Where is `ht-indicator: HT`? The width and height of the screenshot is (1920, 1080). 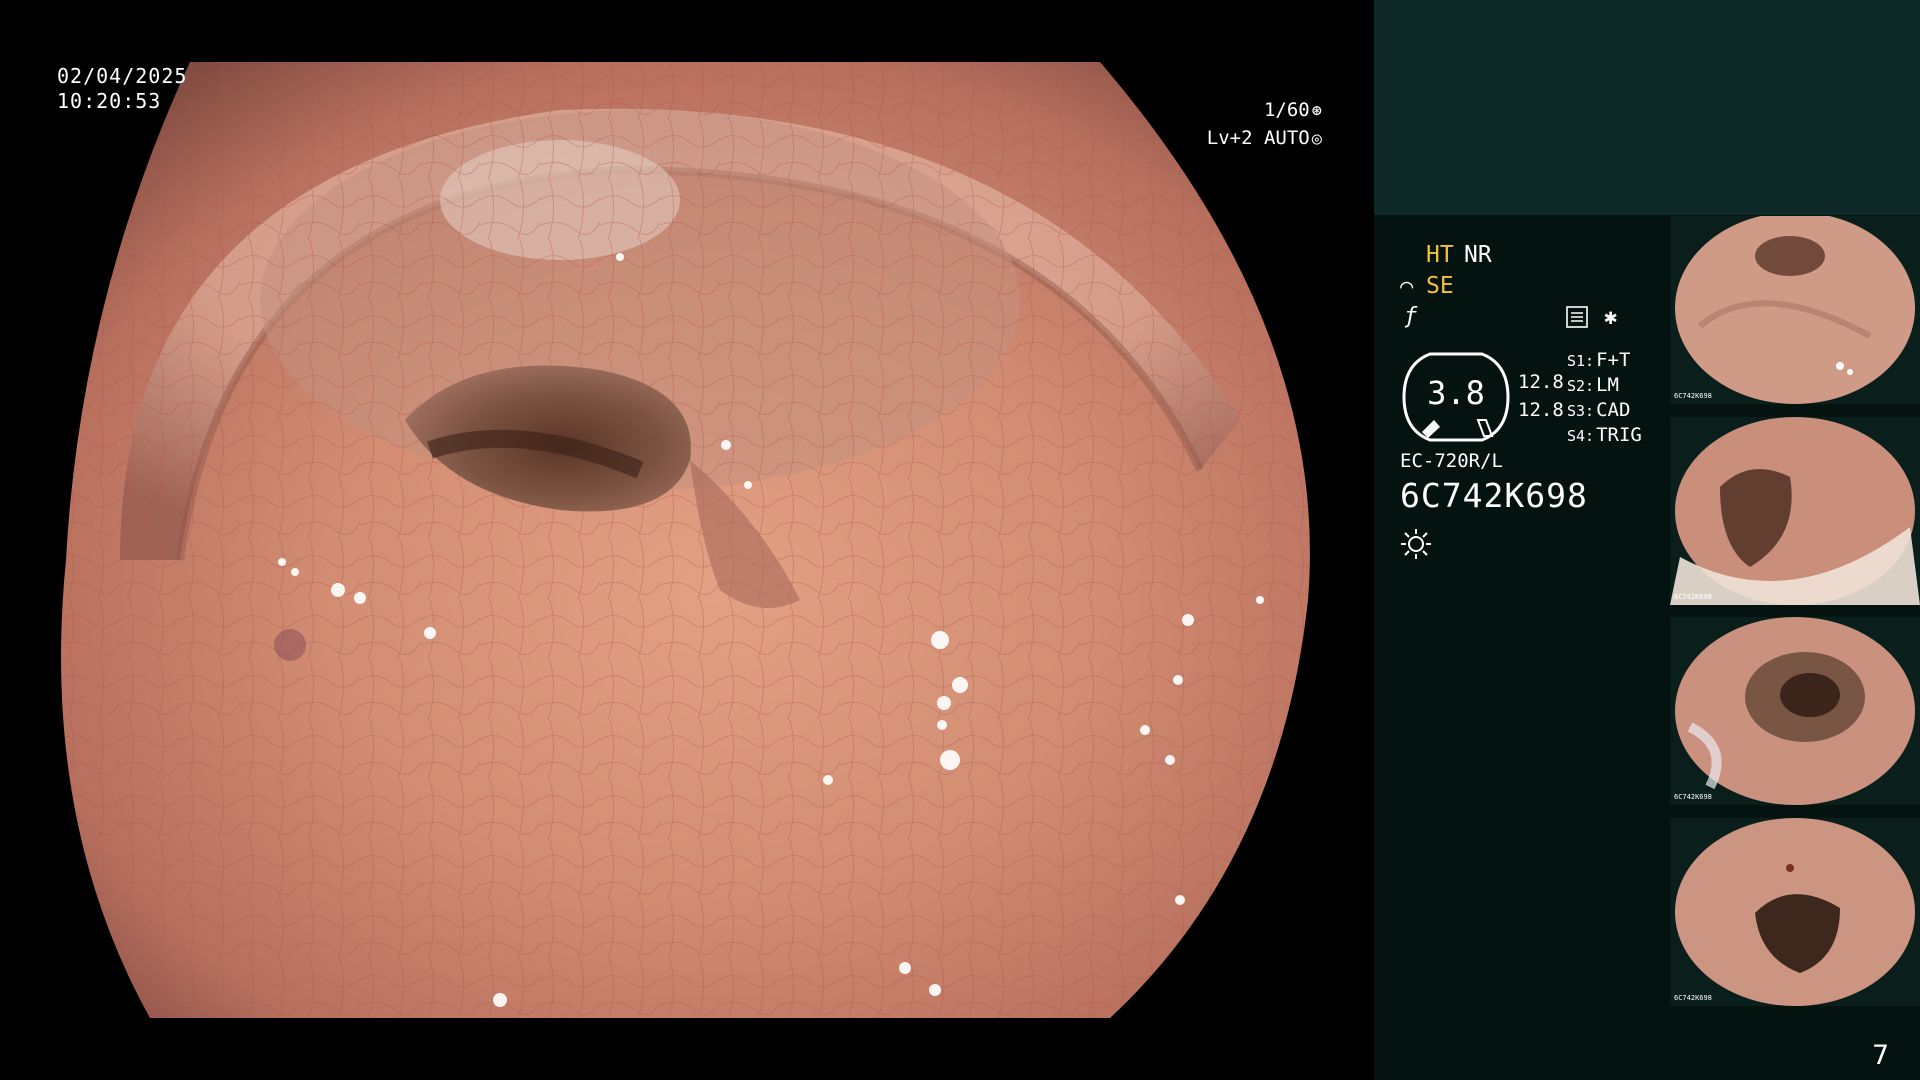 ht-indicator: HT is located at coordinates (1440, 255).